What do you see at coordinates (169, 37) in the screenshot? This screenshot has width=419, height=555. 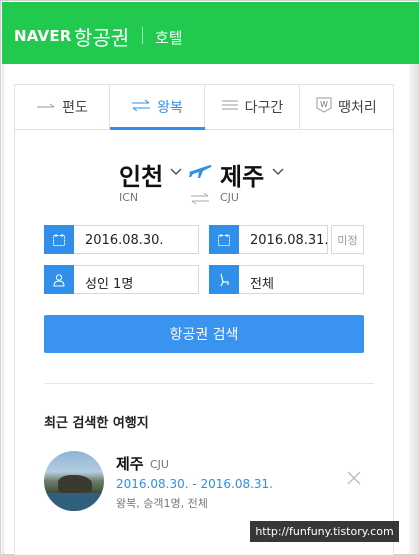 I see `hotel-link: 호텔` at bounding box center [169, 37].